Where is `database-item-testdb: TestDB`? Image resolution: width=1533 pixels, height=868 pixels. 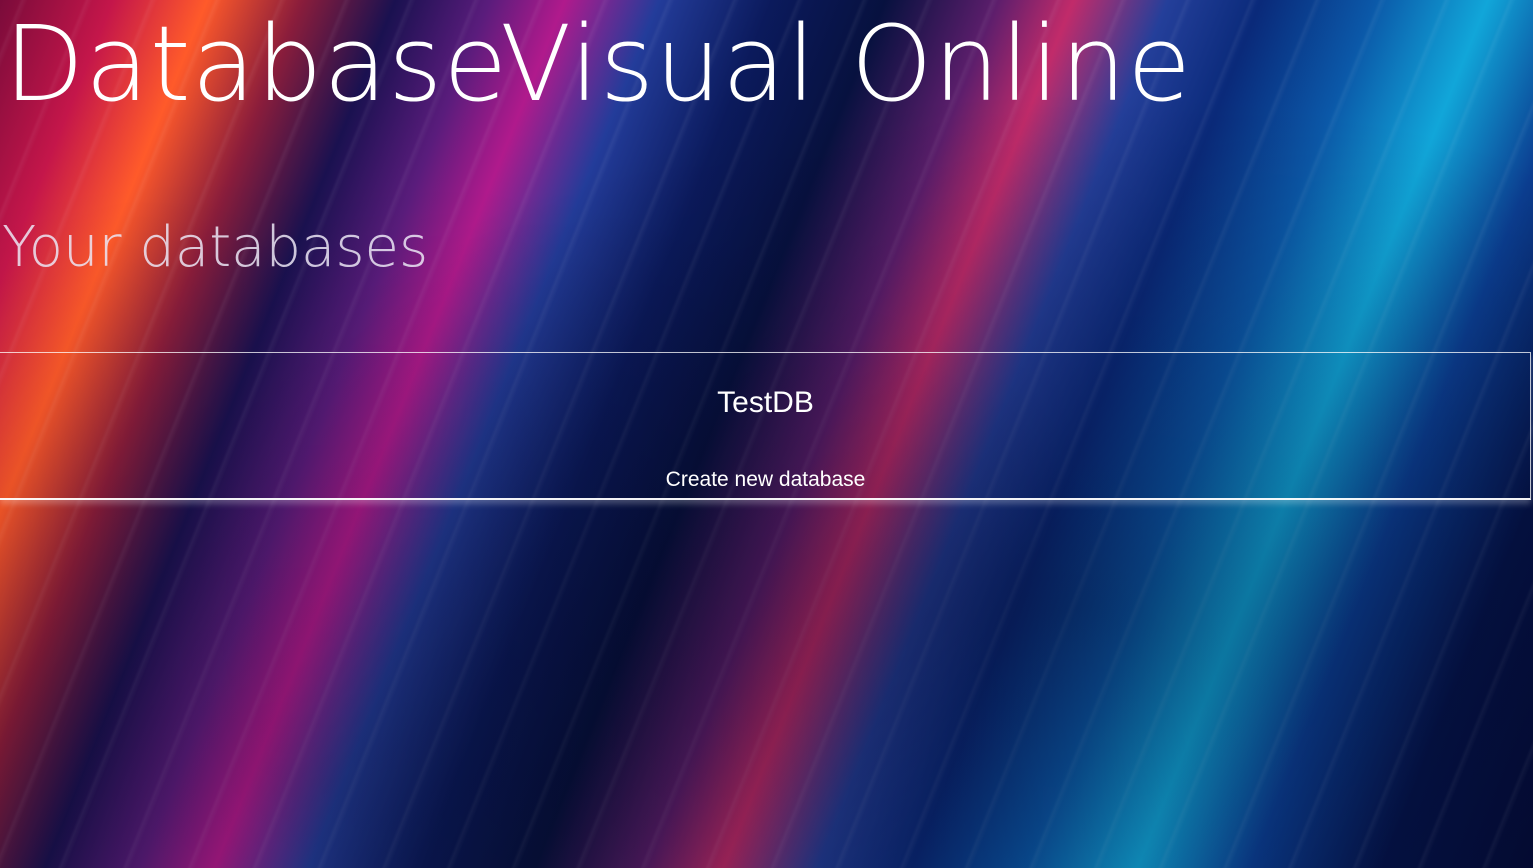 database-item-testdb: TestDB is located at coordinates (765, 403).